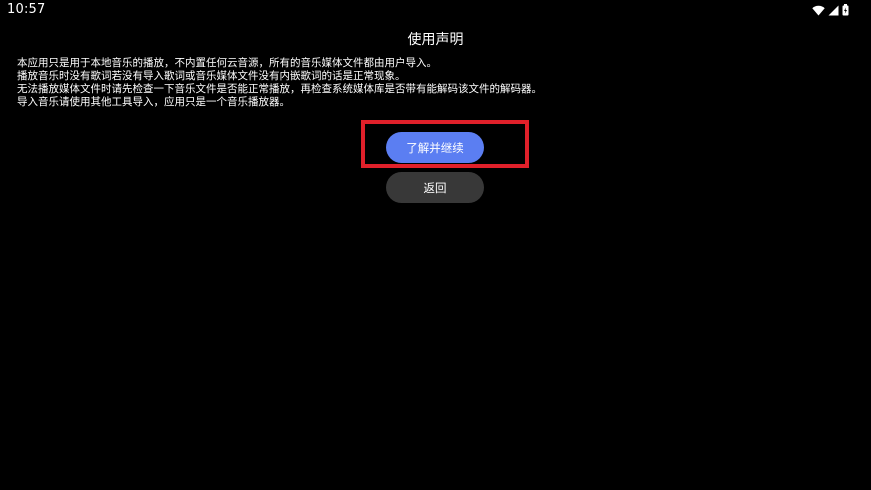 This screenshot has height=490, width=871. What do you see at coordinates (26, 9) in the screenshot?
I see `status-time: 10:57` at bounding box center [26, 9].